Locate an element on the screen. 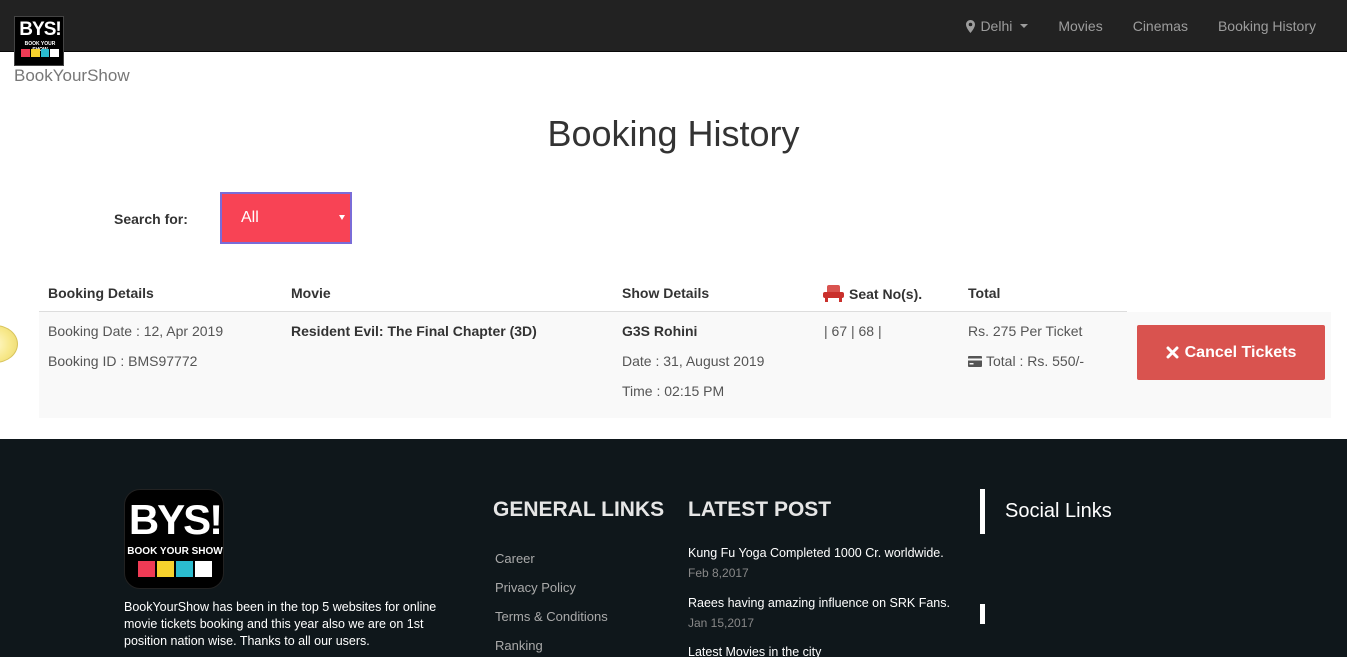 Image resolution: width=1347 pixels, height=659 pixels. latest-post-heading: LATEST POST is located at coordinates (760, 509).